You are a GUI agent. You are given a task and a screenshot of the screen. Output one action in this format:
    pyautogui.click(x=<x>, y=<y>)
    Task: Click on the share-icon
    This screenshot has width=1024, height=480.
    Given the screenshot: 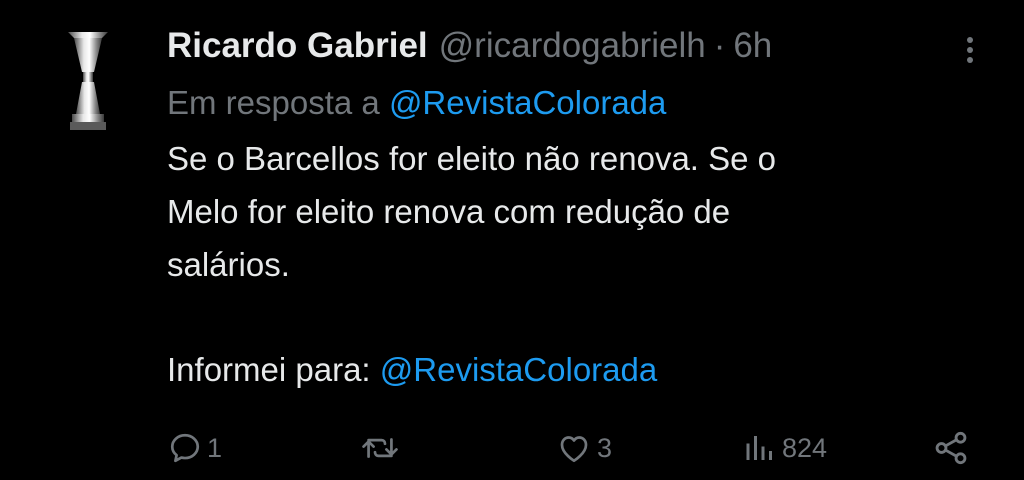 What is the action you would take?
    pyautogui.click(x=951, y=448)
    